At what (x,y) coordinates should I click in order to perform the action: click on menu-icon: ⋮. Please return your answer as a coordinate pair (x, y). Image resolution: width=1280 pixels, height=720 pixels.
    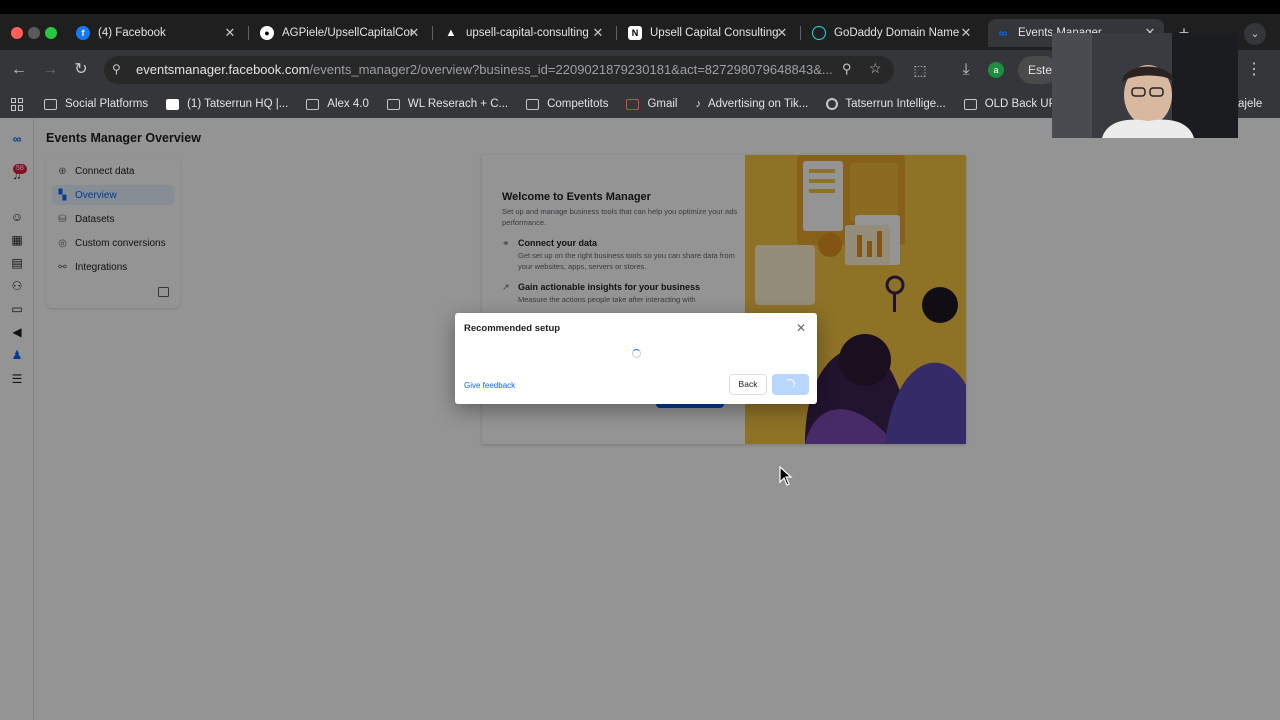
    Looking at the image, I should click on (1254, 70).